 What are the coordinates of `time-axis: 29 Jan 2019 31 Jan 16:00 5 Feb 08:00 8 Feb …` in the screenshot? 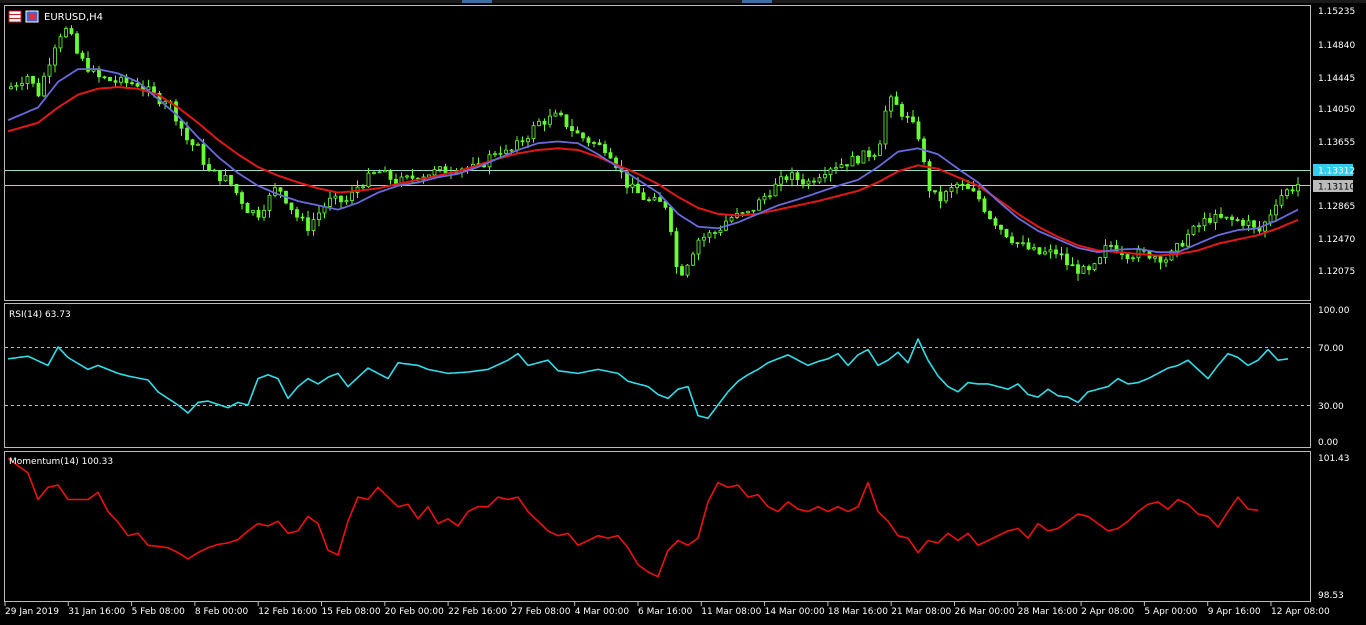 It's located at (667, 609).